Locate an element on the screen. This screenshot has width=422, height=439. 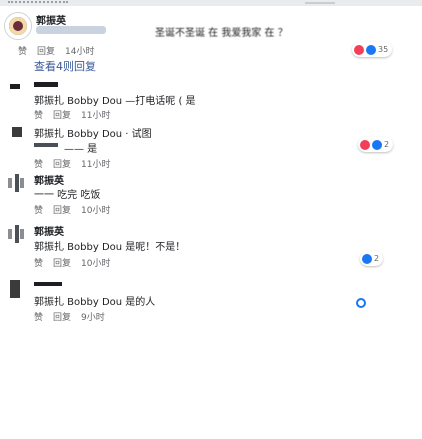
view-replies-link: 查看4则回复 is located at coordinates (65, 66).